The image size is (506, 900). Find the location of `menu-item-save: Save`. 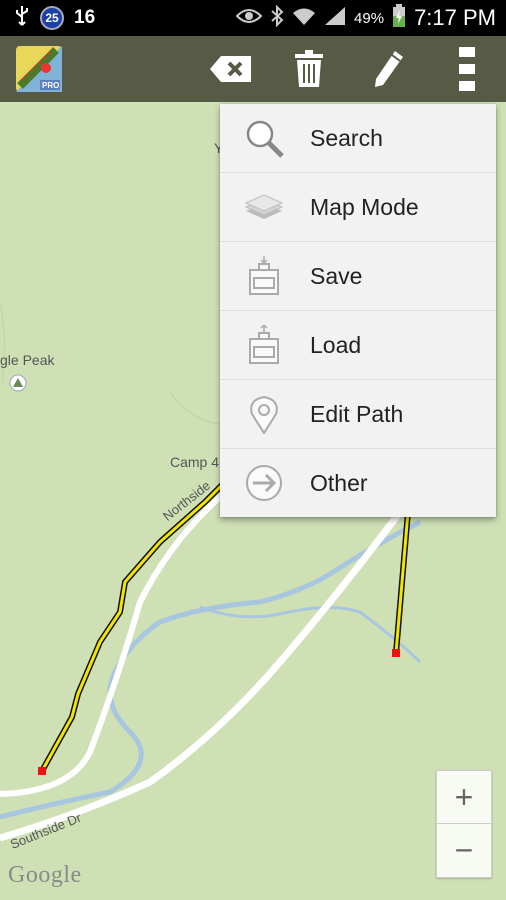

menu-item-save: Save is located at coordinates (358, 276).